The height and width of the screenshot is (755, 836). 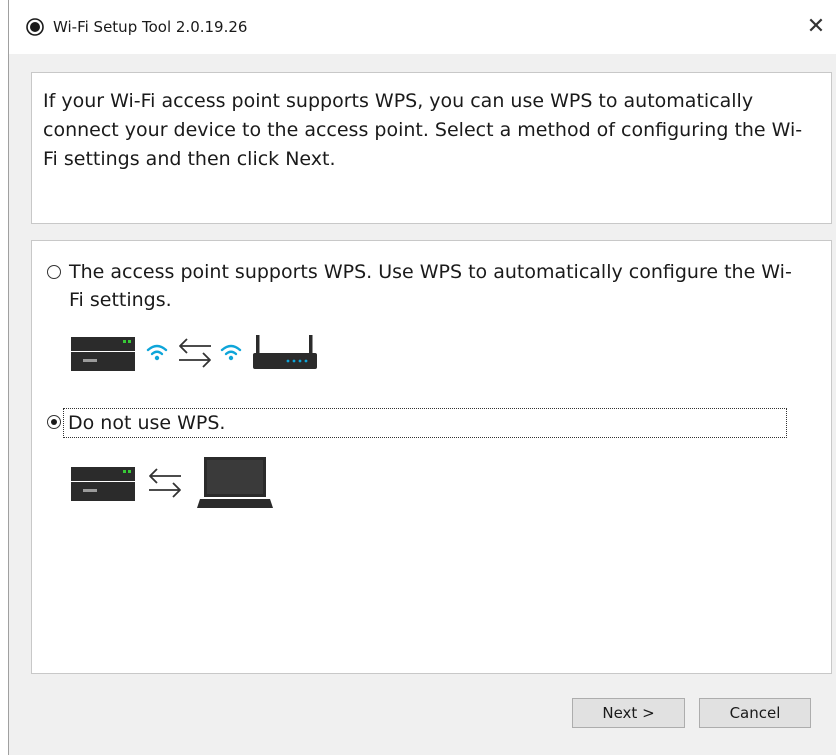 What do you see at coordinates (235, 482) in the screenshot?
I see `laptop-icon` at bounding box center [235, 482].